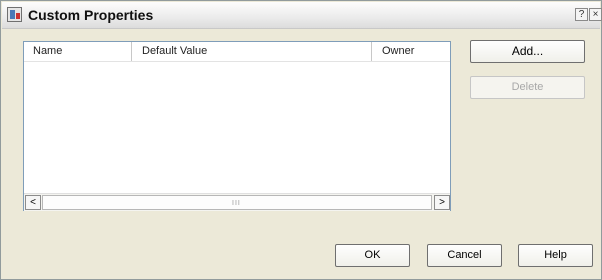 Image resolution: width=602 pixels, height=280 pixels. Describe the element at coordinates (91, 15) in the screenshot. I see `dialog-title: Custom Properties` at that location.